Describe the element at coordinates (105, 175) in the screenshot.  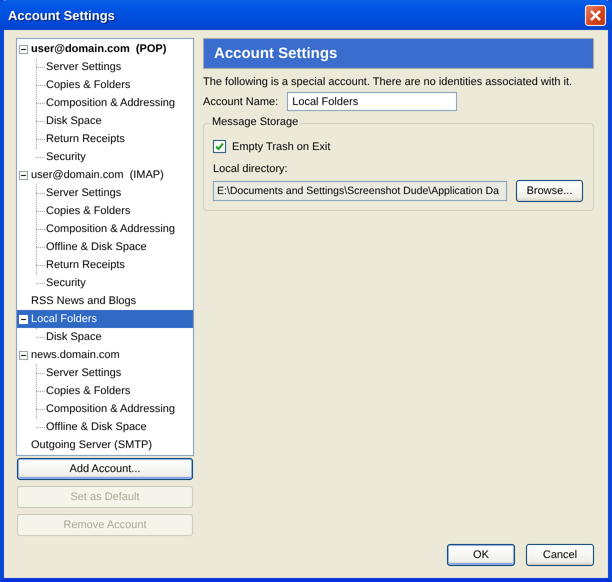
I see `tree-item: user@domain.com (IMAP)` at that location.